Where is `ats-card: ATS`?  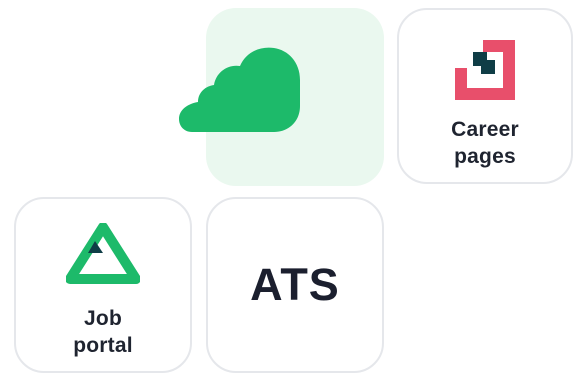 ats-card: ATS is located at coordinates (295, 285).